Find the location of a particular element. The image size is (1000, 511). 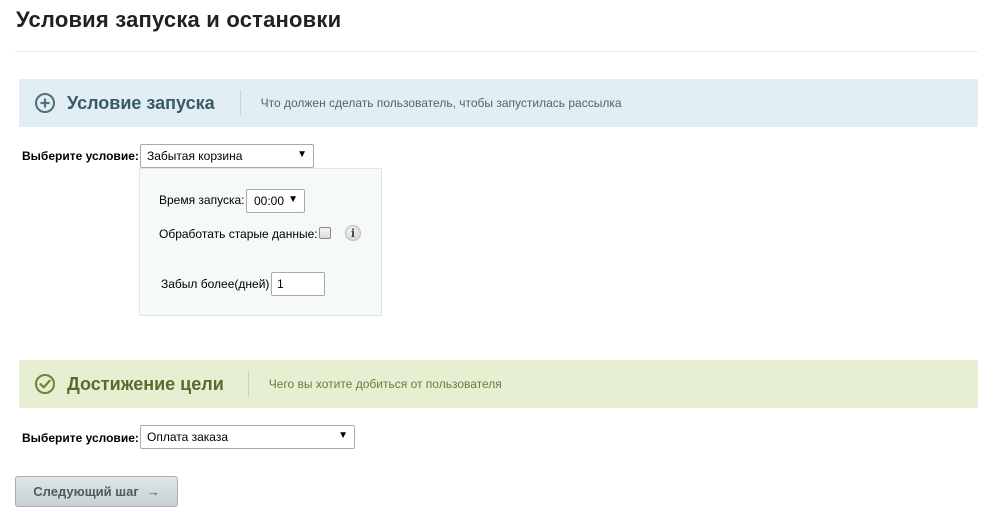

goal-condition-selected-value: Оплата заказа is located at coordinates (188, 437).